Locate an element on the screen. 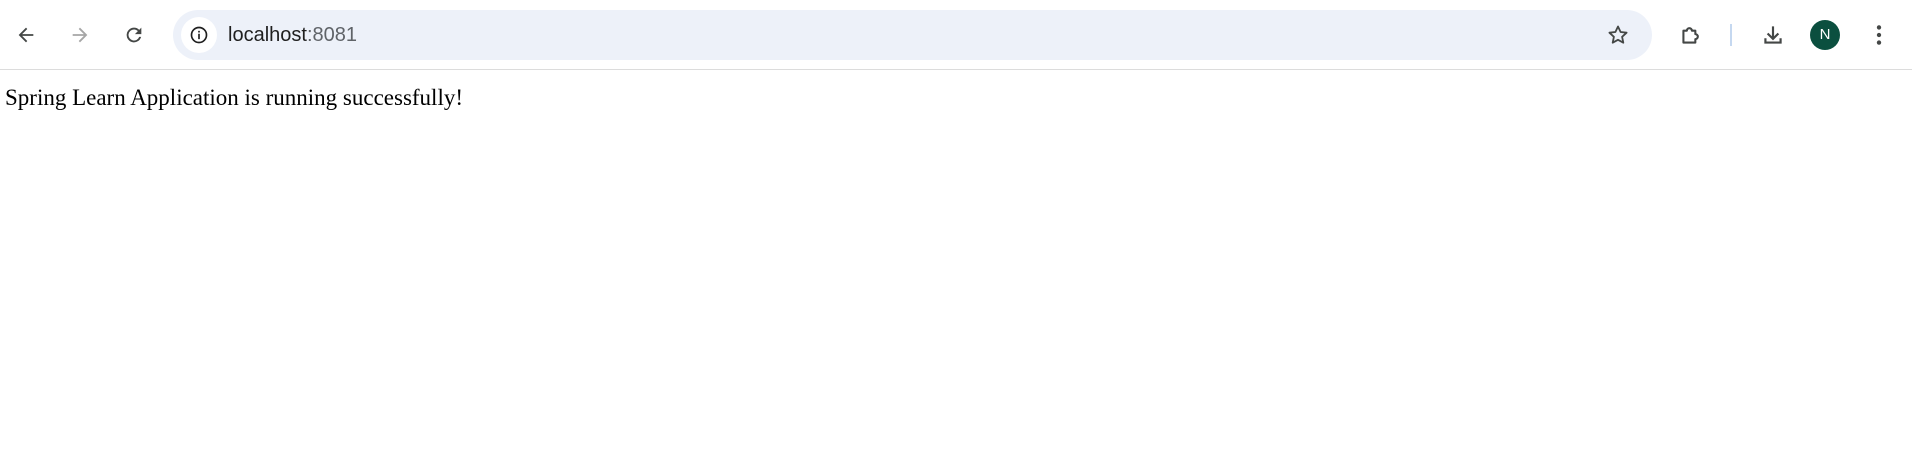 Image resolution: width=1912 pixels, height=475 pixels. url-host: localhost is located at coordinates (267, 35).